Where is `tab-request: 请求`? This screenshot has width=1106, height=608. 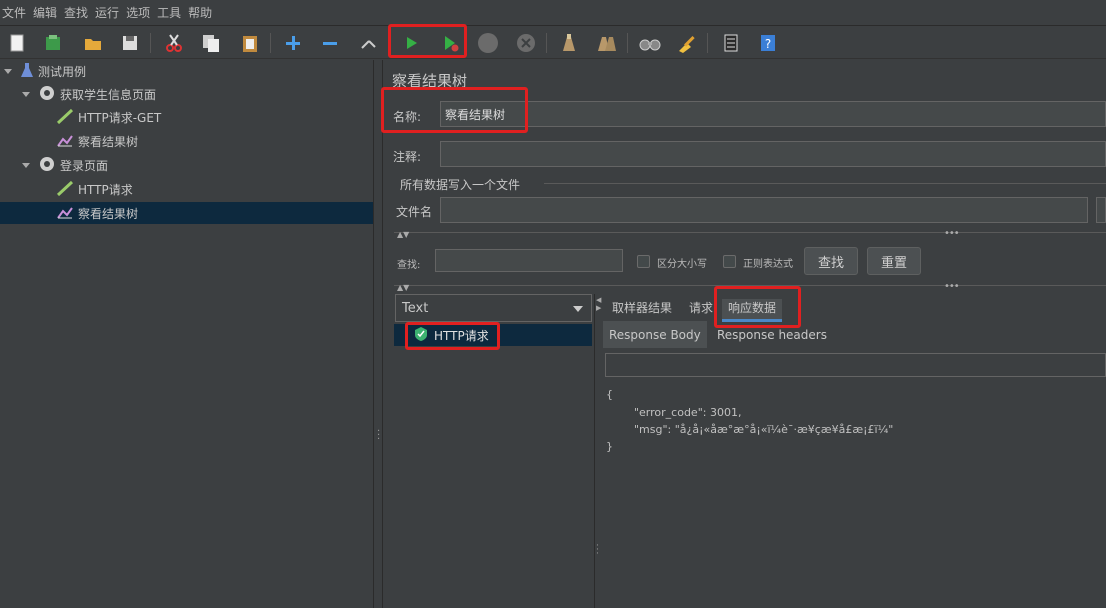
tab-request: 请求 is located at coordinates (701, 307).